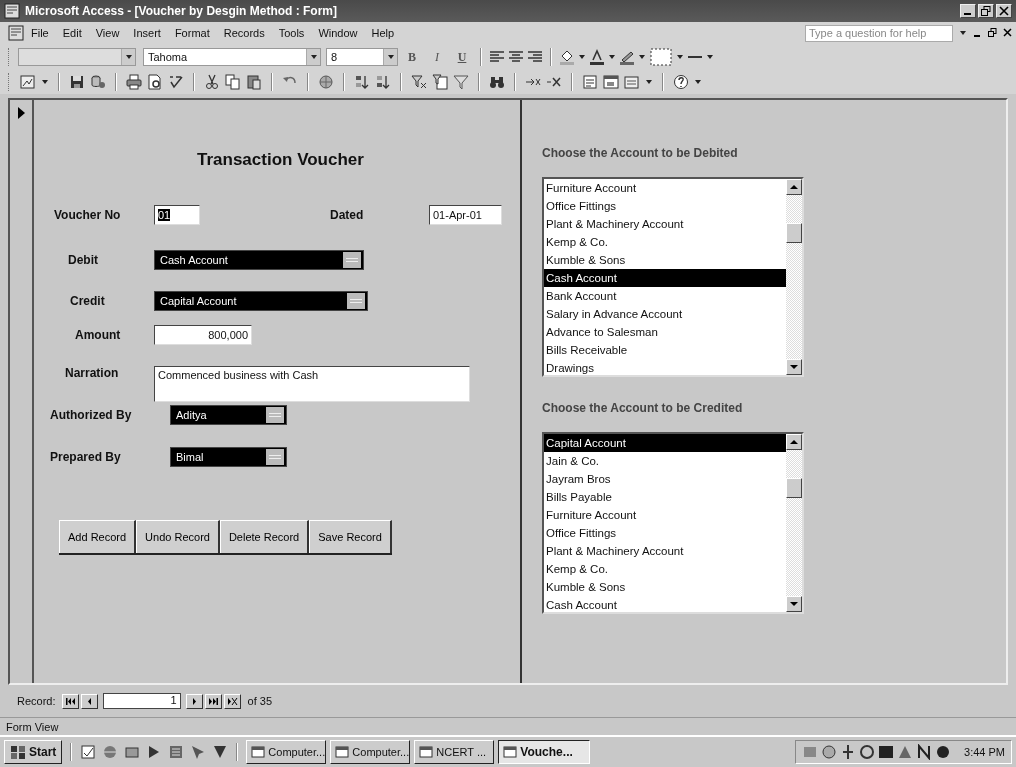  I want to click on record-button: Save Record, so click(350, 536).